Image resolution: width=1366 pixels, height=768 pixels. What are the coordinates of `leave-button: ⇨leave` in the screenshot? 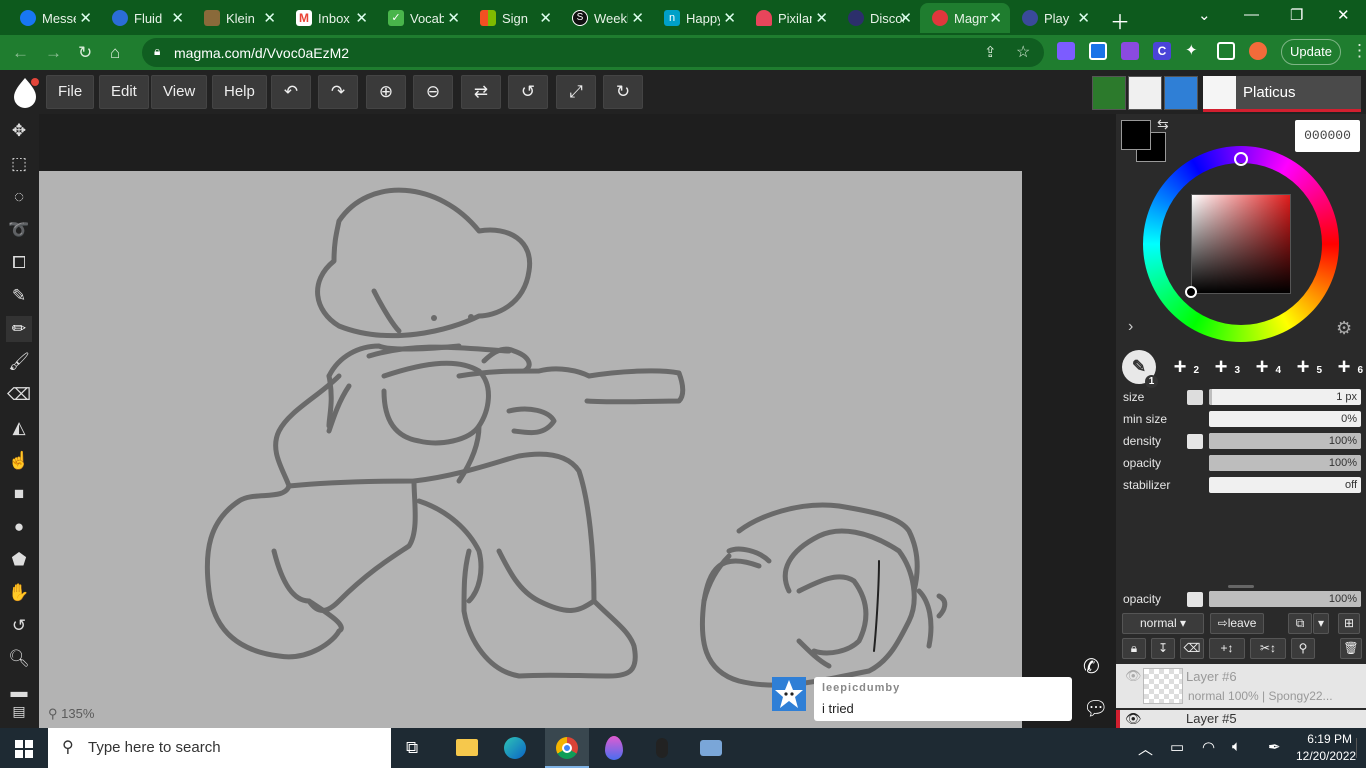 It's located at (1237, 623).